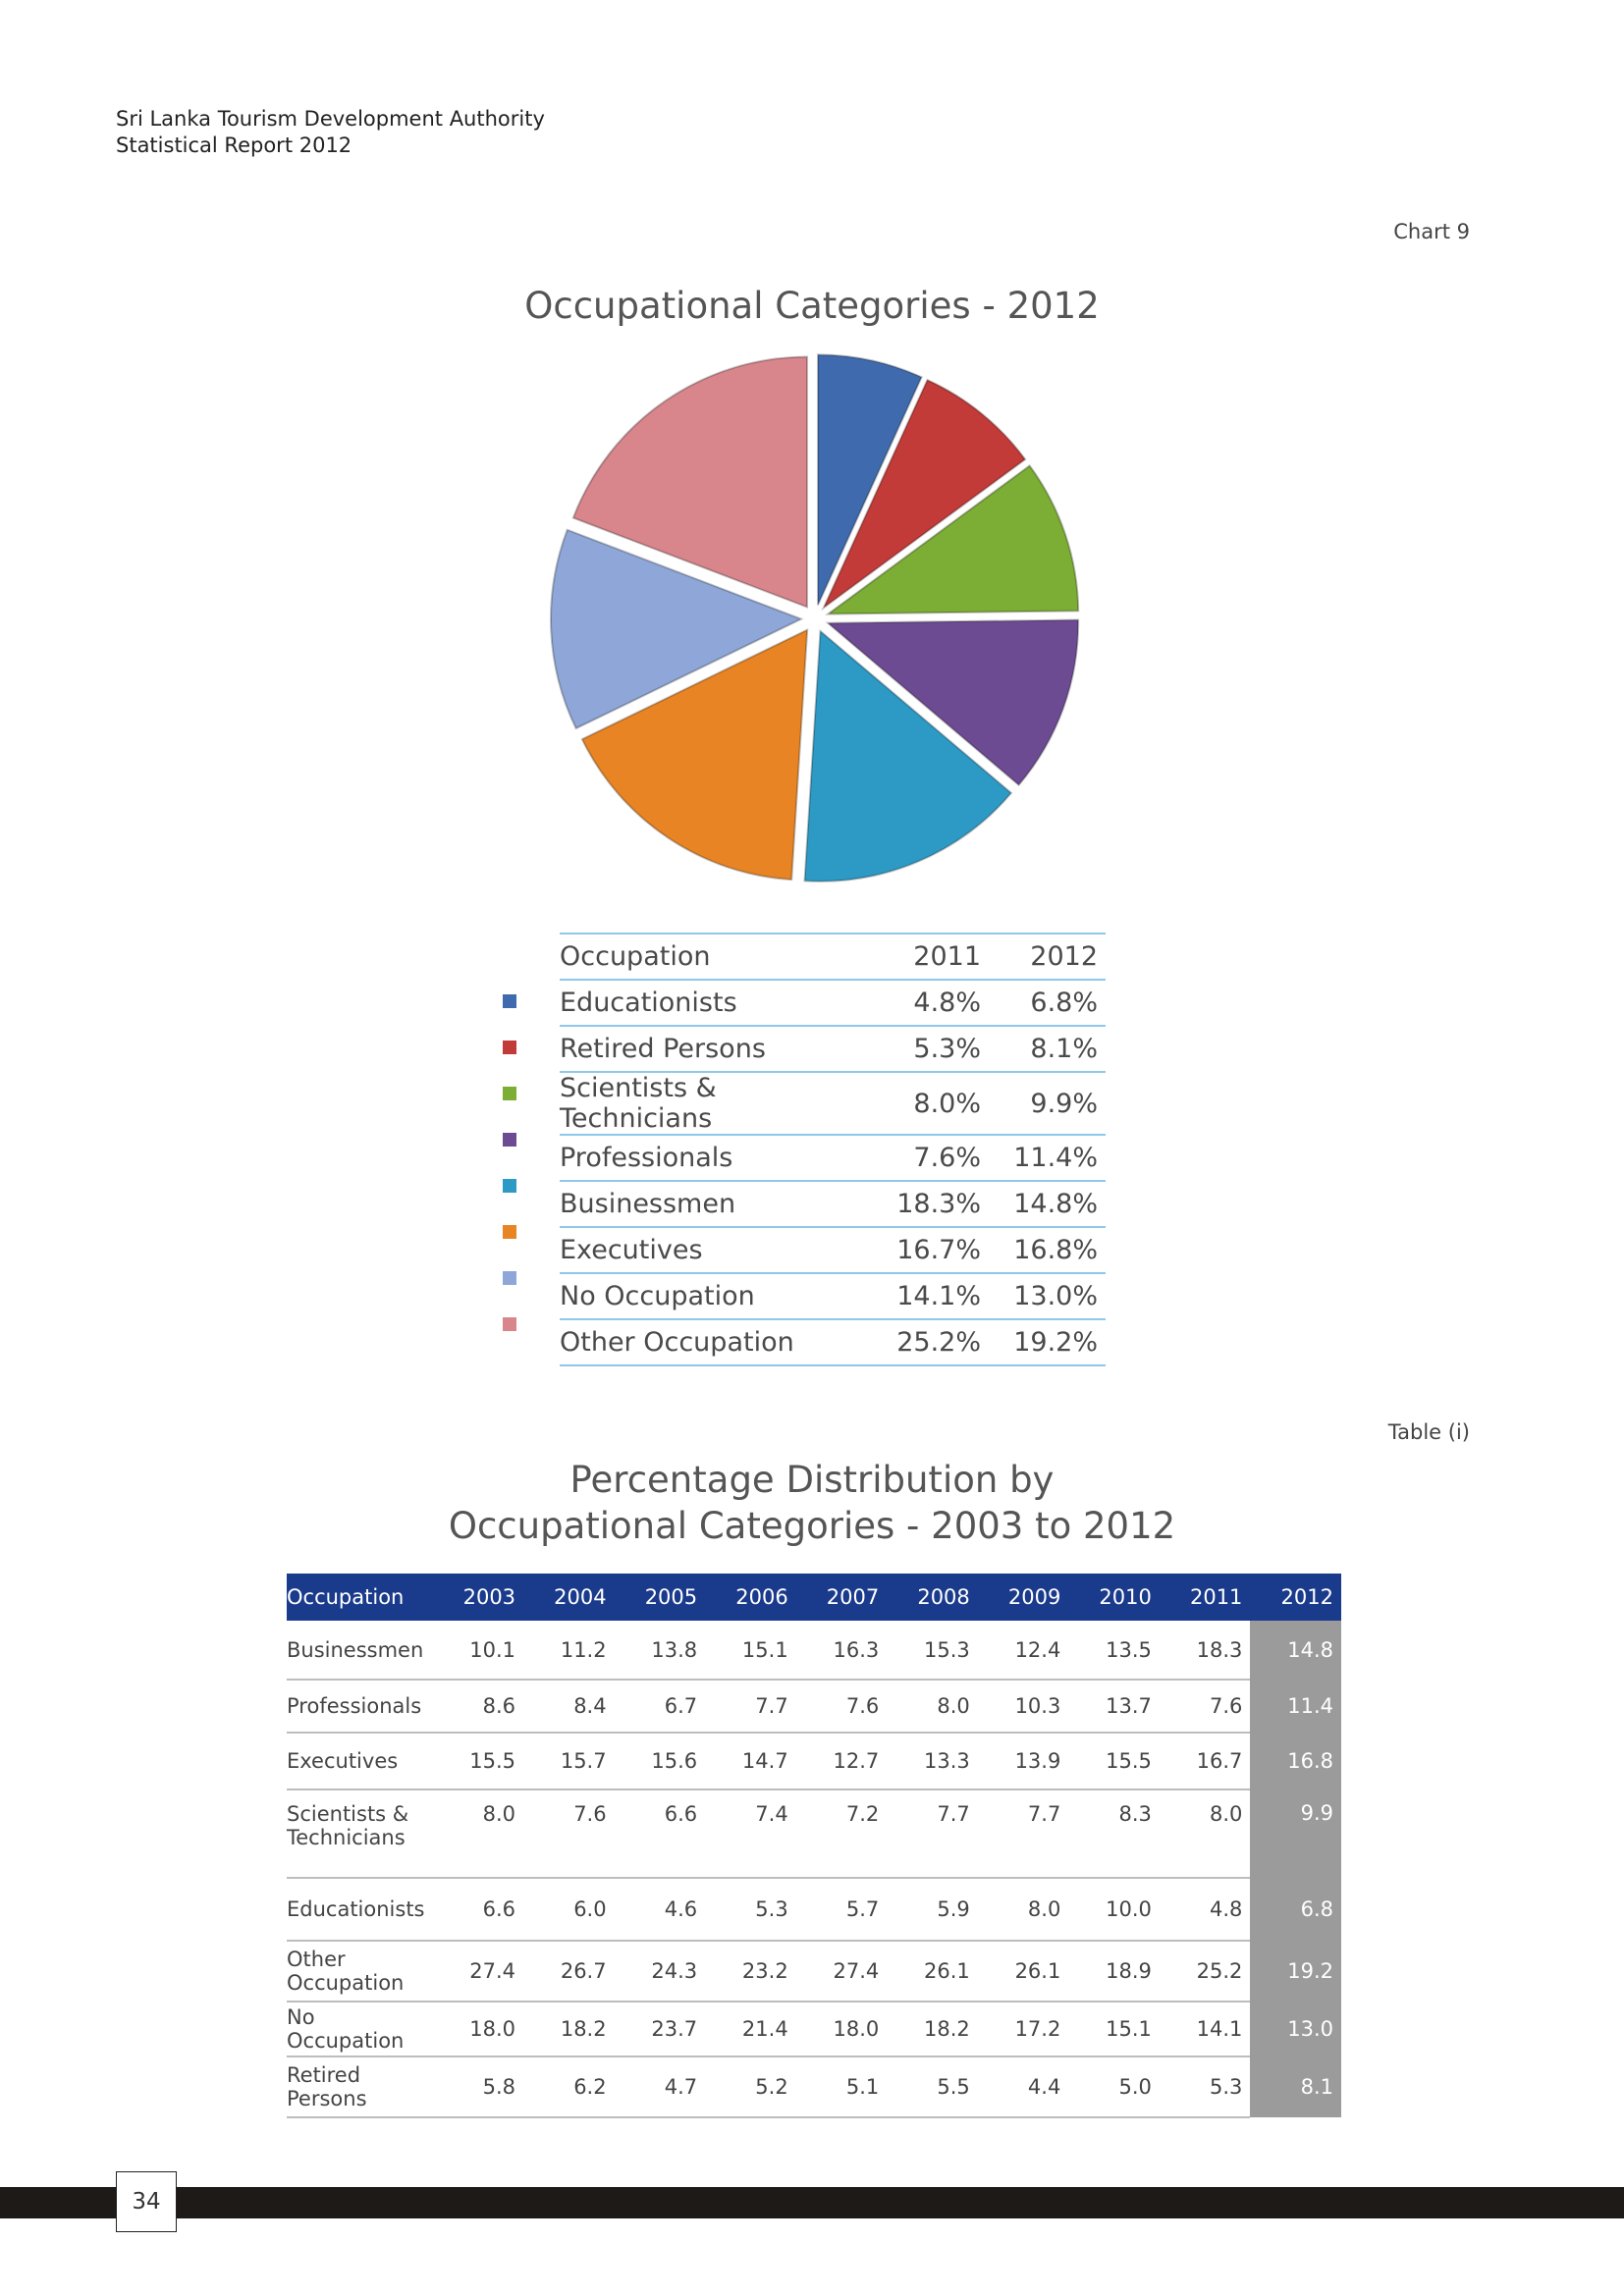 The width and height of the screenshot is (1624, 2296). I want to click on legend-occupation: Professionals, so click(716, 1158).